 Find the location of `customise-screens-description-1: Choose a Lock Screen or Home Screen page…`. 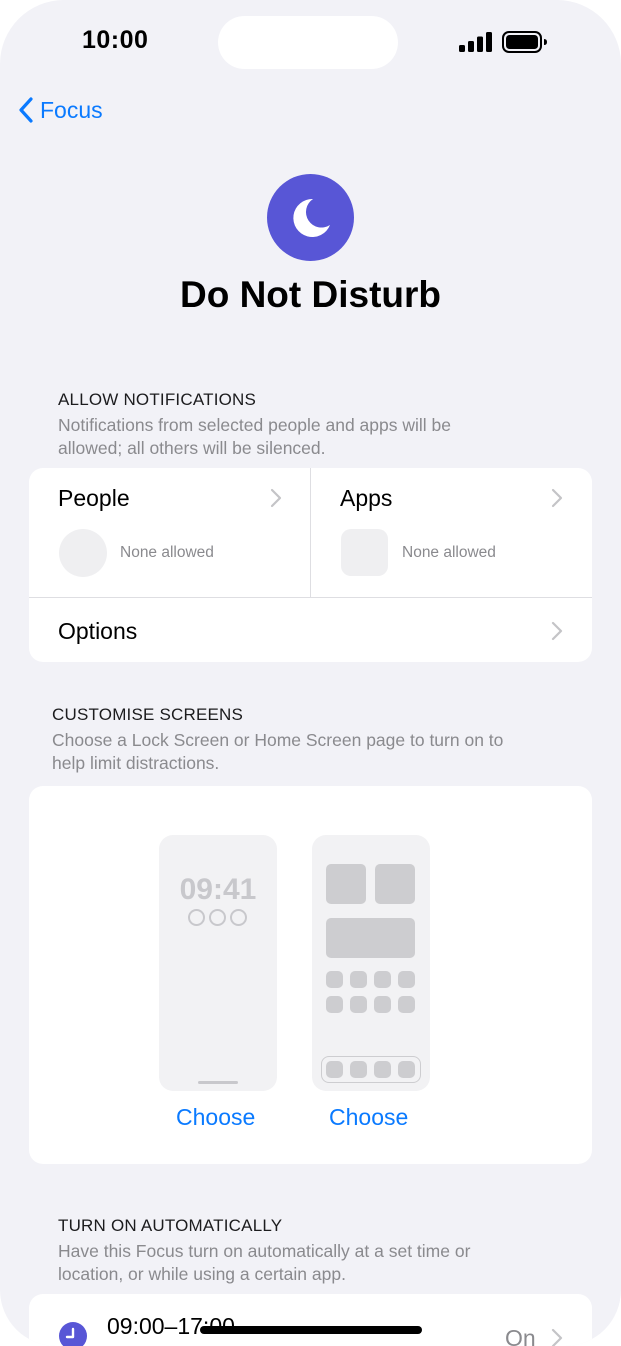

customise-screens-description-1: Choose a Lock Screen or Home Screen page… is located at coordinates (278, 740).